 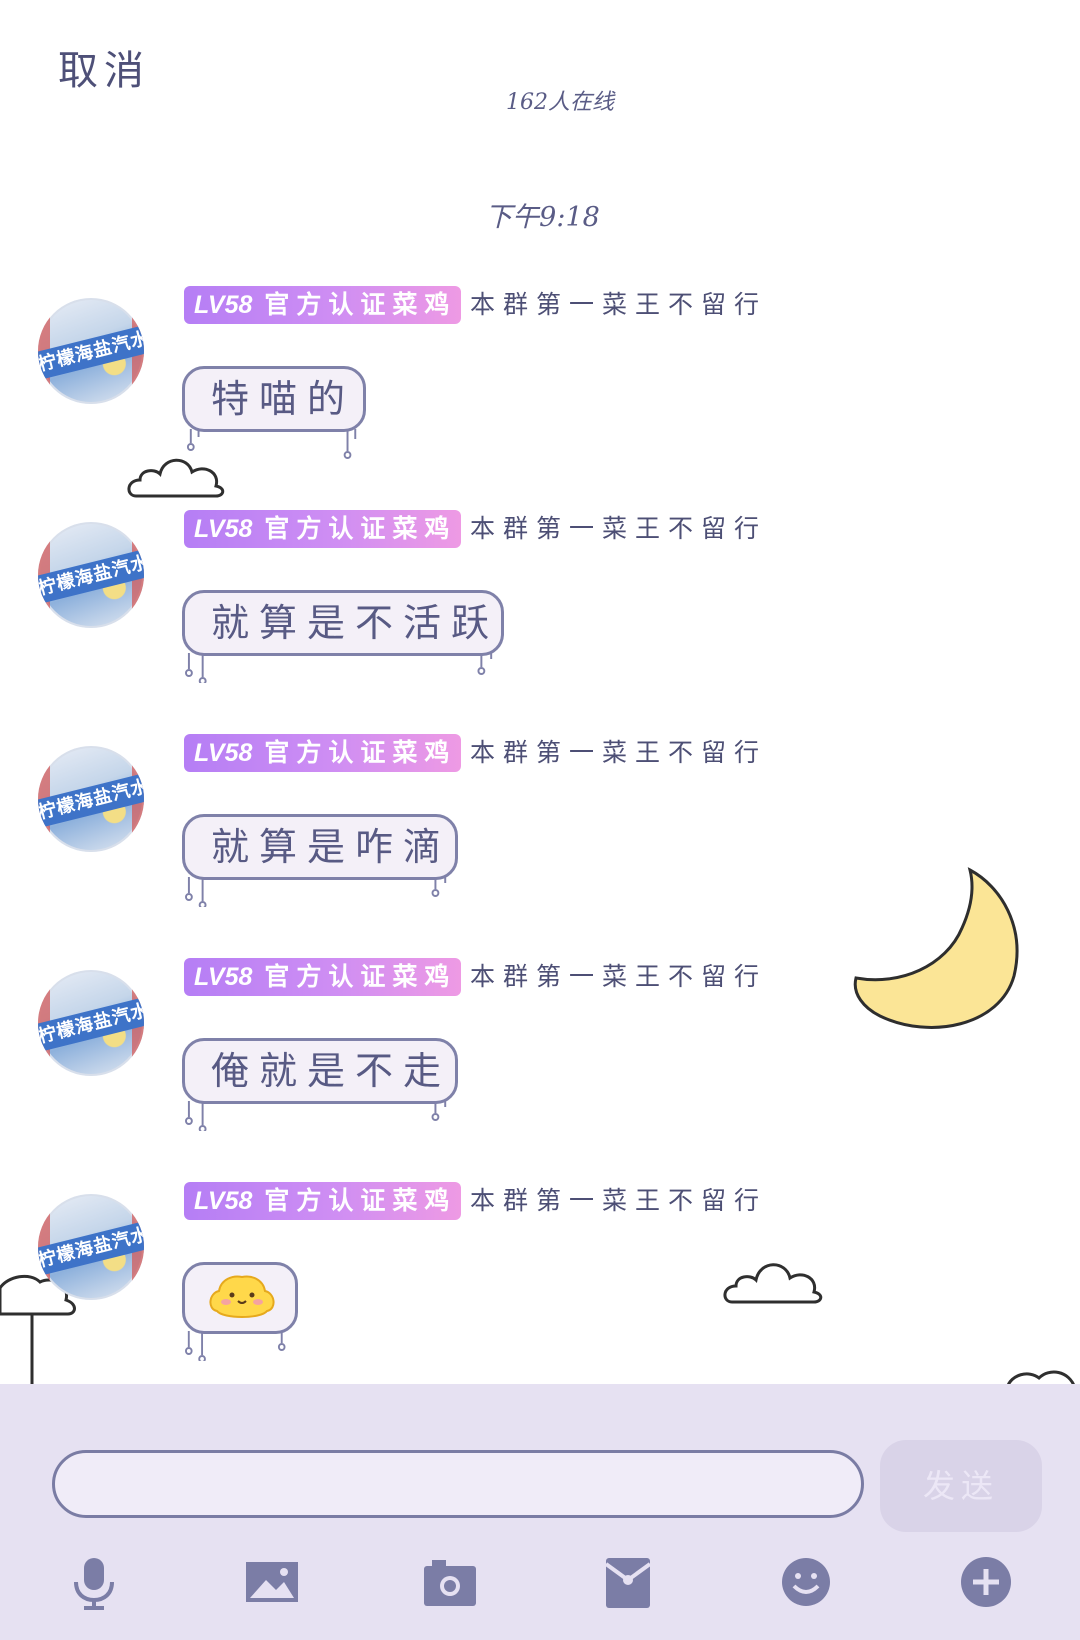 I want to click on message-item: 柠檬海盐汽水 LV58 官方认证菜鸡 本群第一菜王不留行 就算是咋滴, so click(x=540, y=841).